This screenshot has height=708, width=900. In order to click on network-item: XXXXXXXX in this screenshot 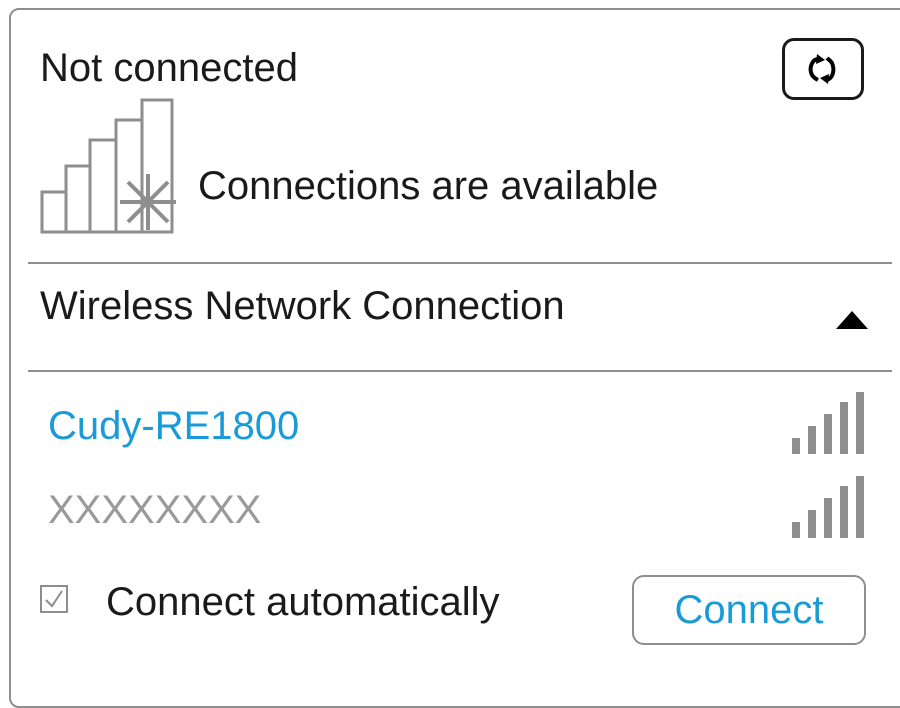, I will do `click(460, 512)`.